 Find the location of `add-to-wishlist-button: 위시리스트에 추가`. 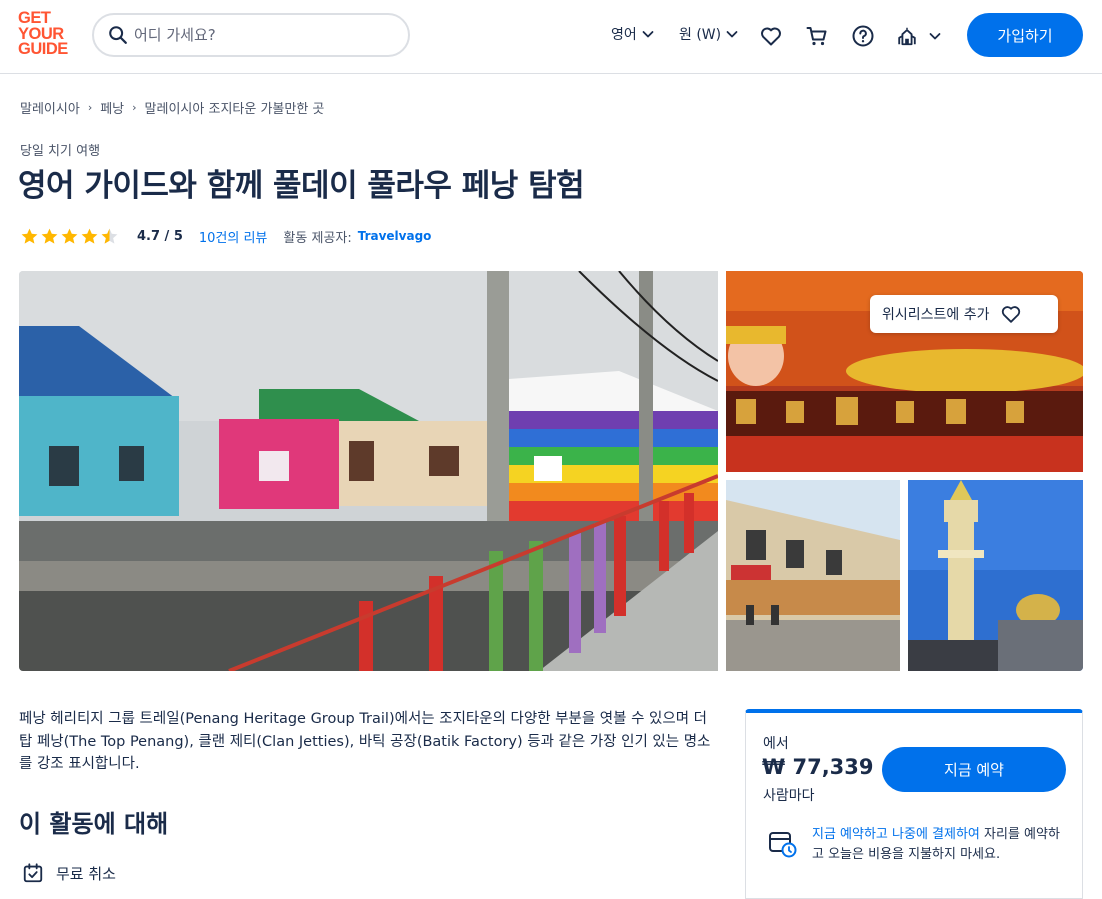

add-to-wishlist-button: 위시리스트에 추가 is located at coordinates (964, 314).